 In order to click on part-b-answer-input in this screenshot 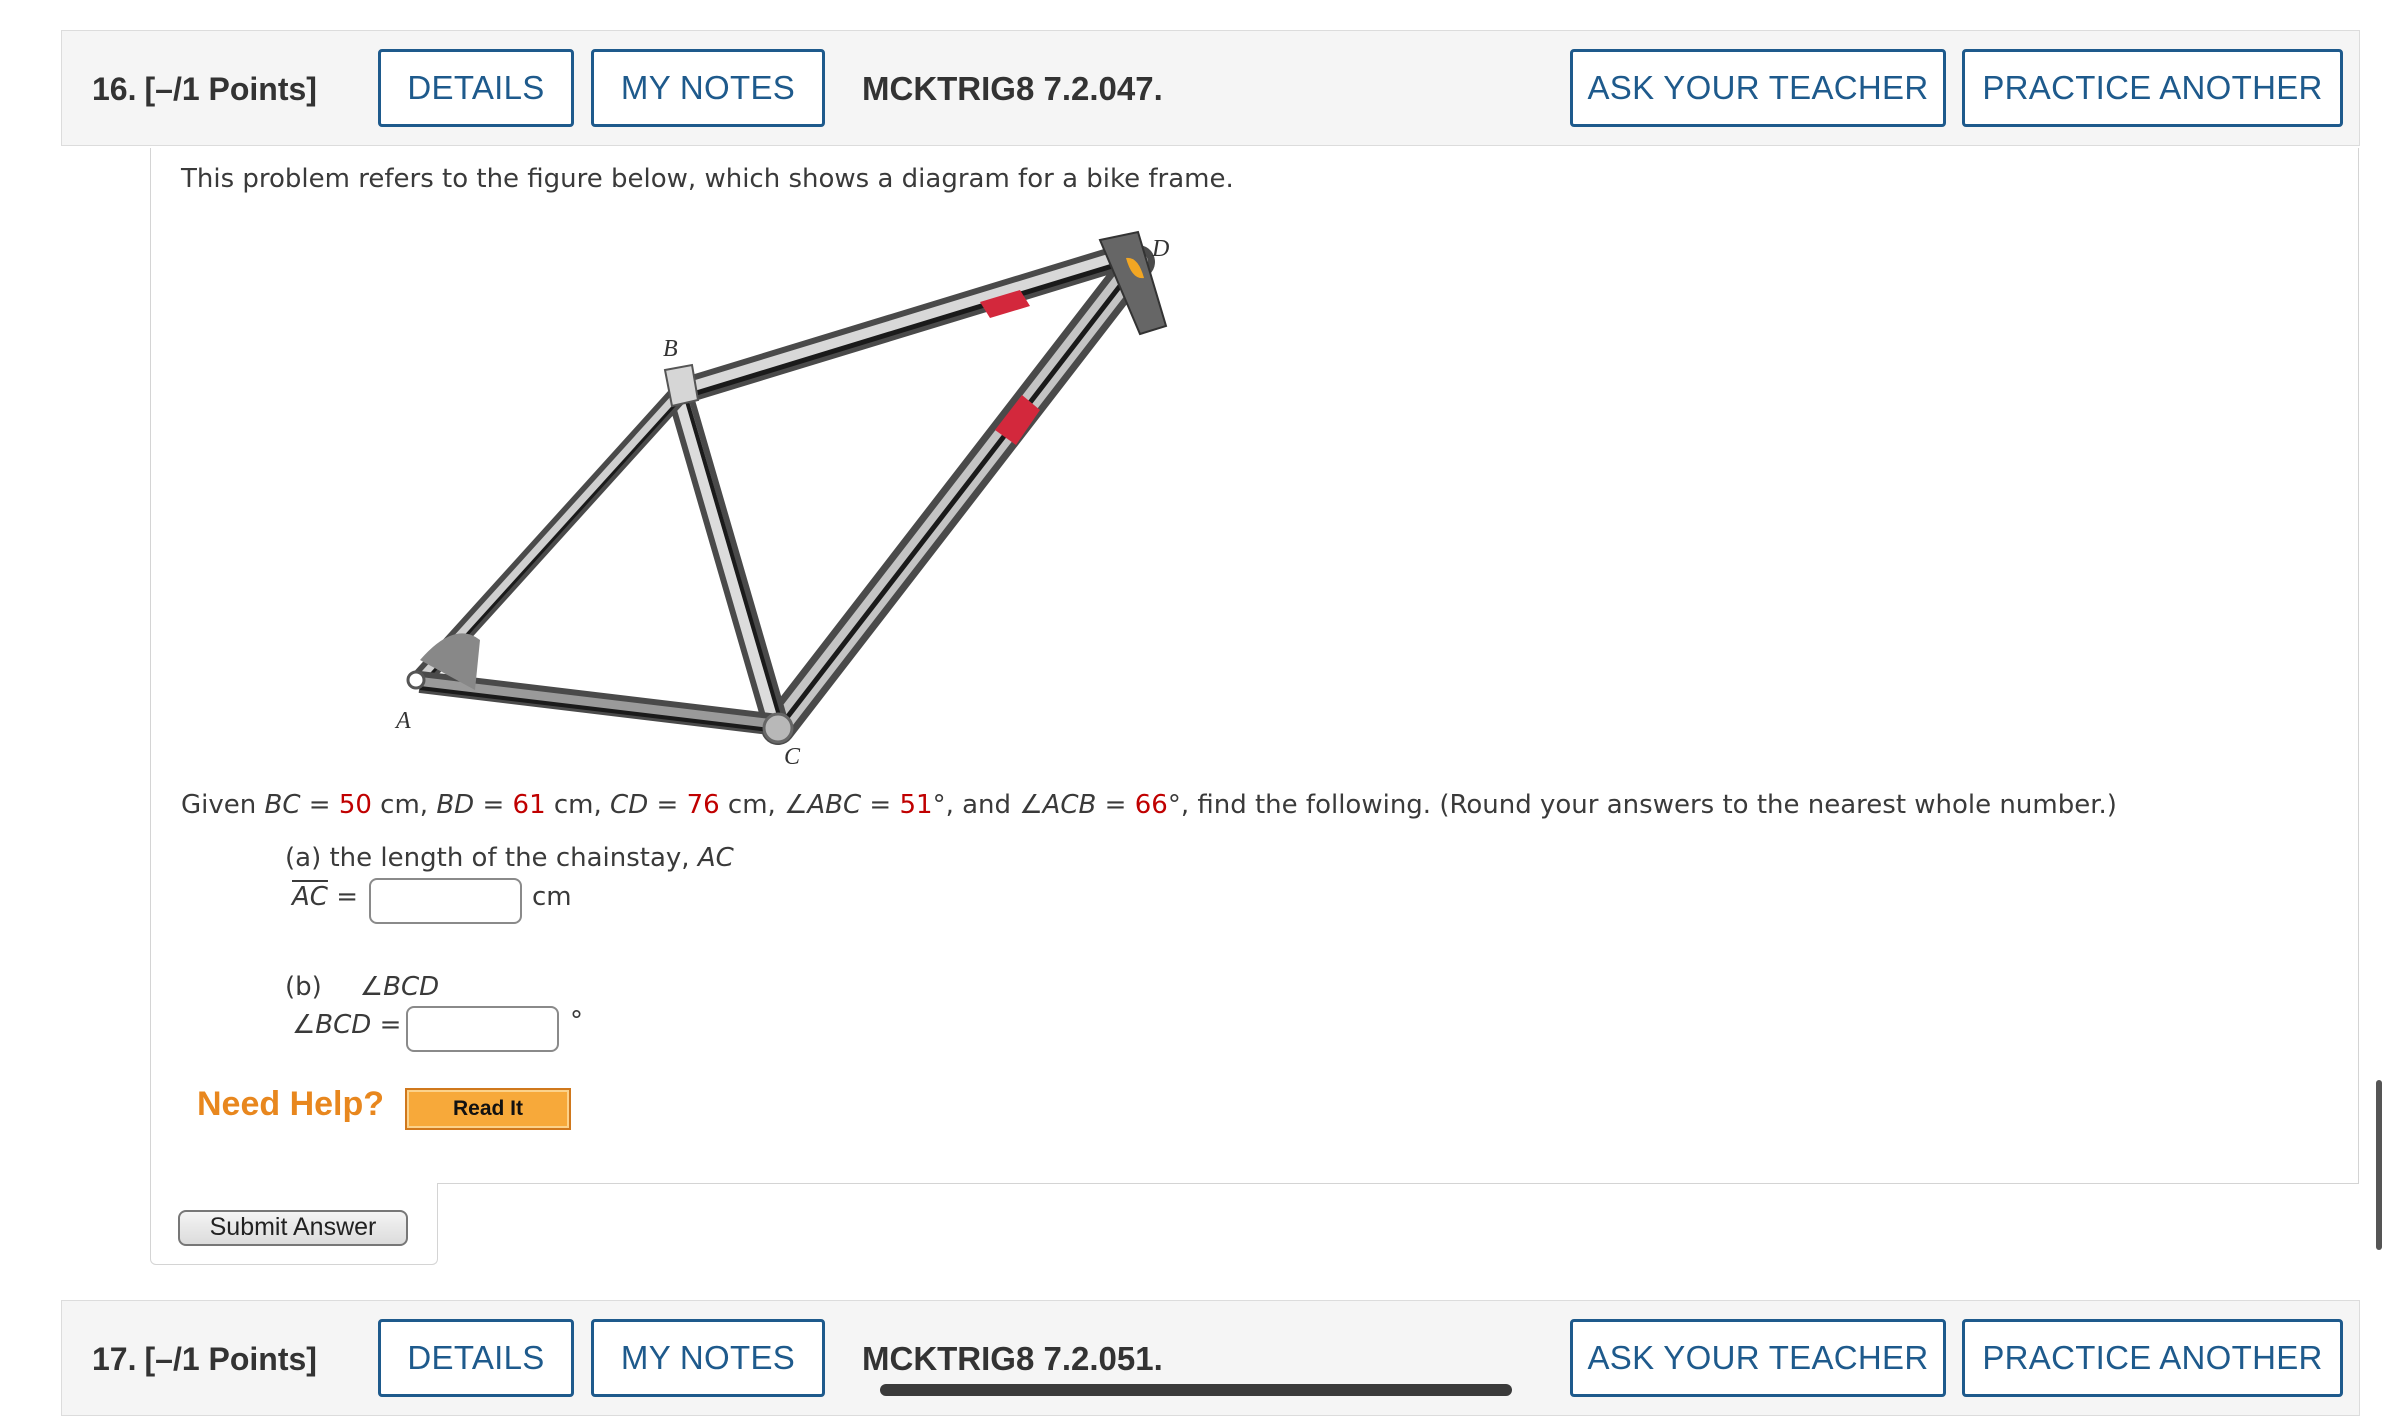, I will do `click(482, 1029)`.